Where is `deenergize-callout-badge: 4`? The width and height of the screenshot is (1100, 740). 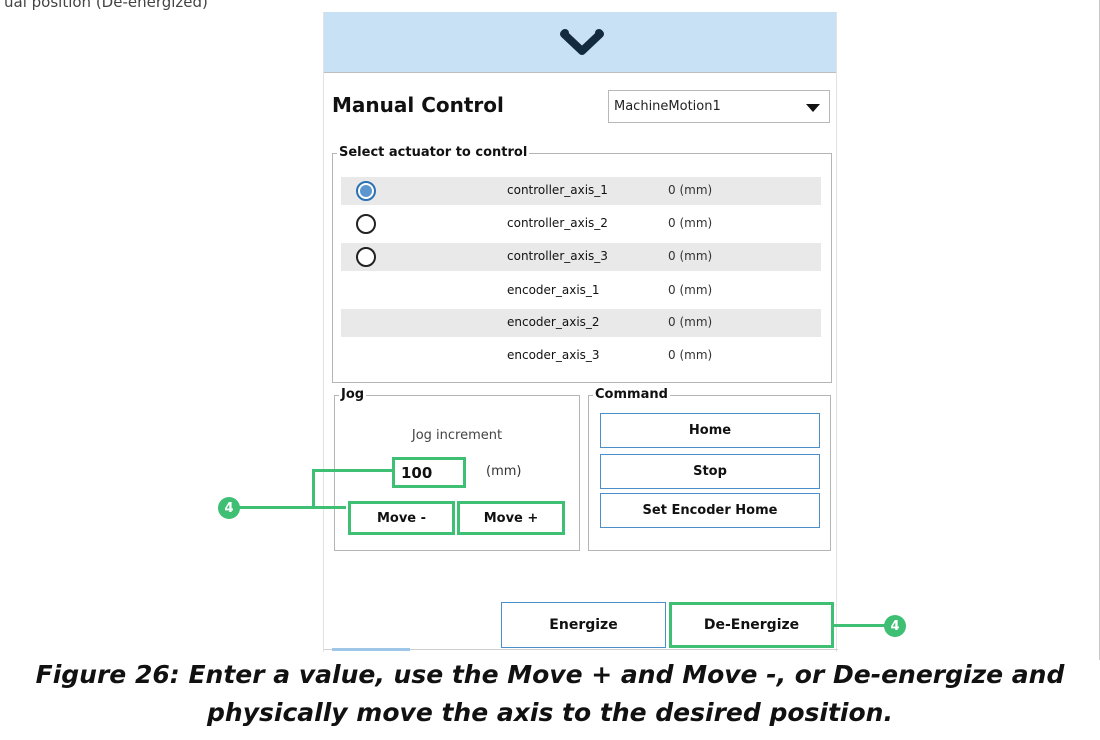 deenergize-callout-badge: 4 is located at coordinates (895, 626).